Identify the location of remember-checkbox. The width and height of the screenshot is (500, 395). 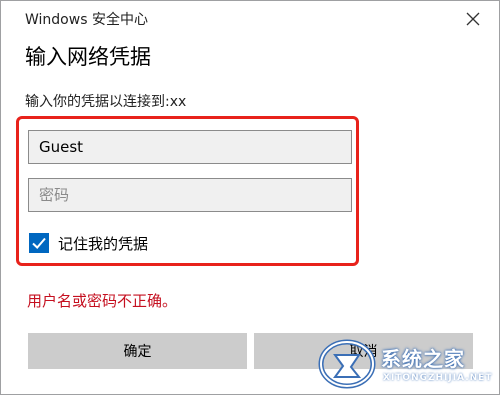
(39, 243).